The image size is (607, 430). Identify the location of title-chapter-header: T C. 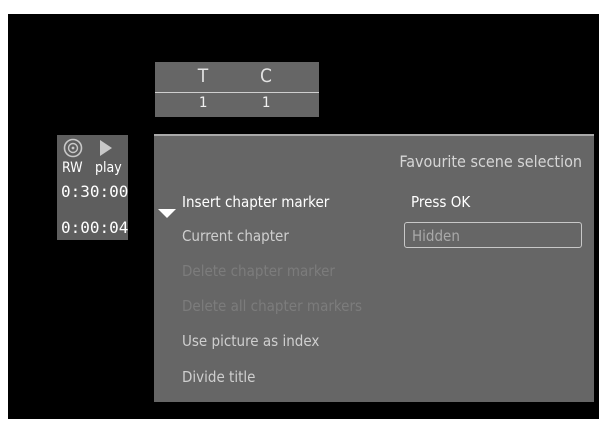
(237, 77).